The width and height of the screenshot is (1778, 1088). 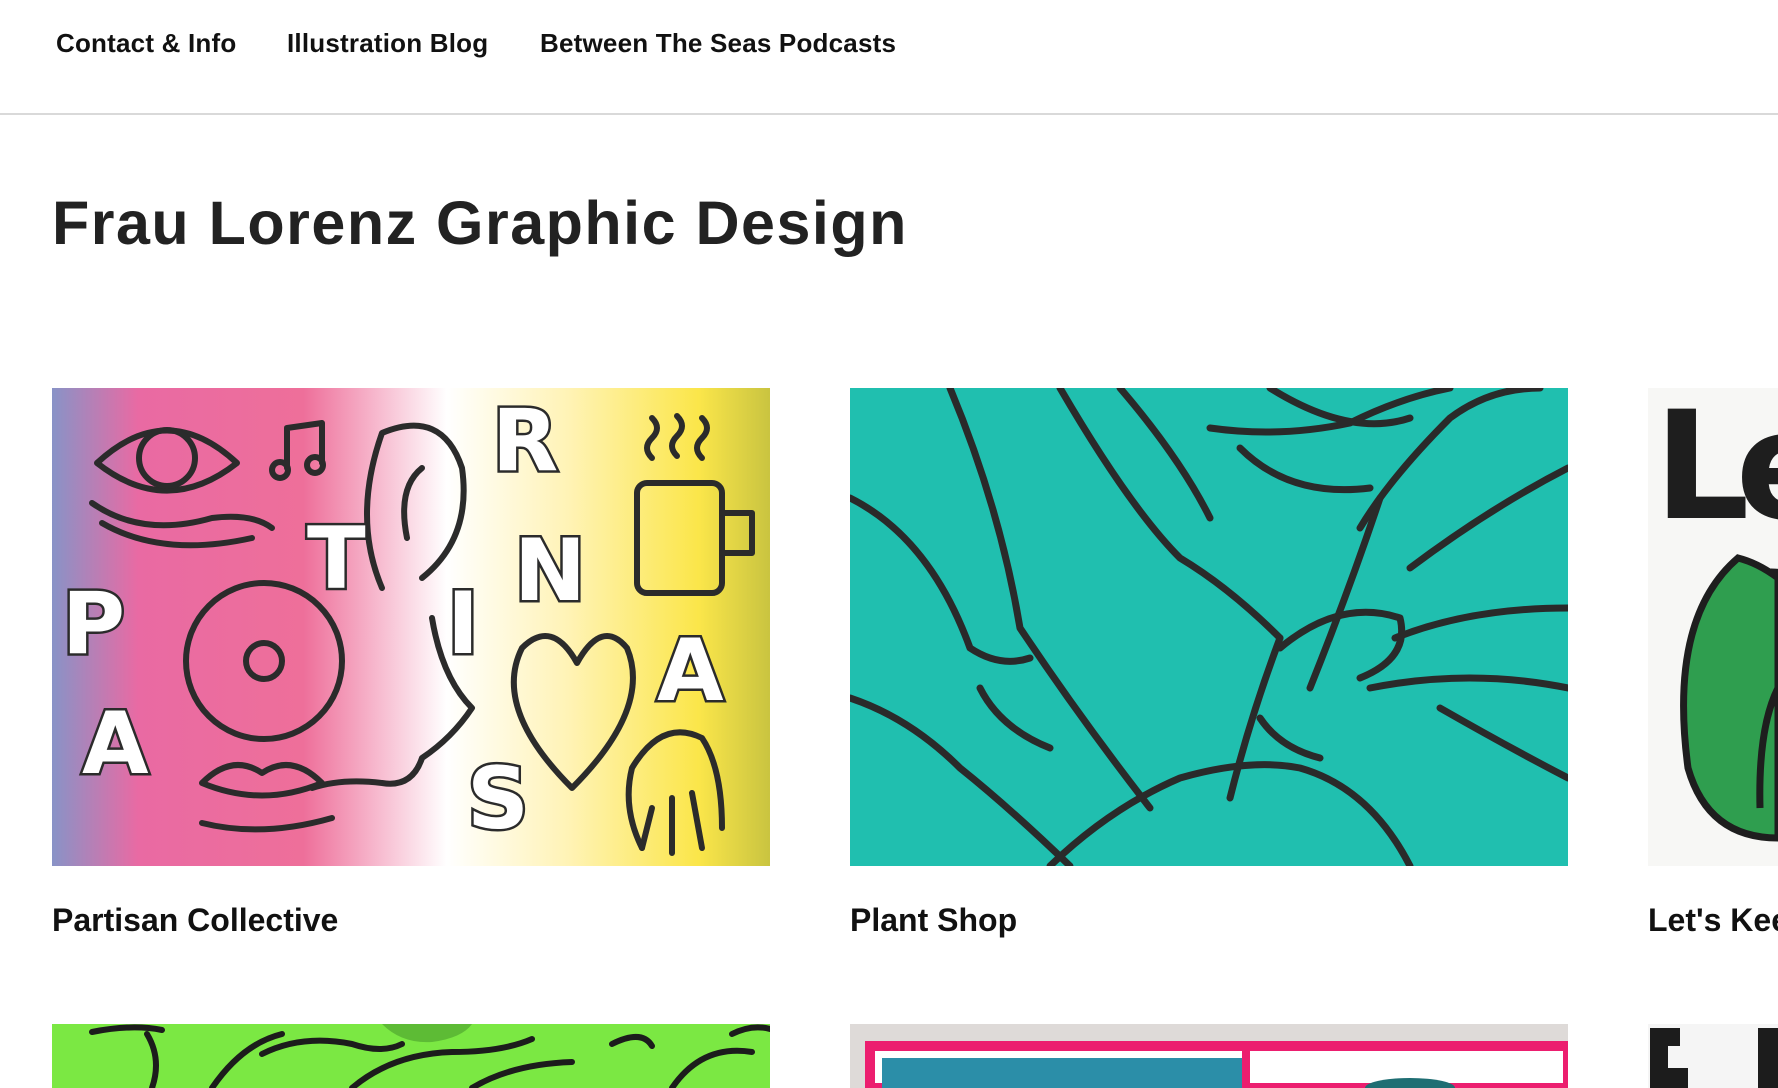 What do you see at coordinates (498, 799) in the screenshot?
I see `letter-s: S` at bounding box center [498, 799].